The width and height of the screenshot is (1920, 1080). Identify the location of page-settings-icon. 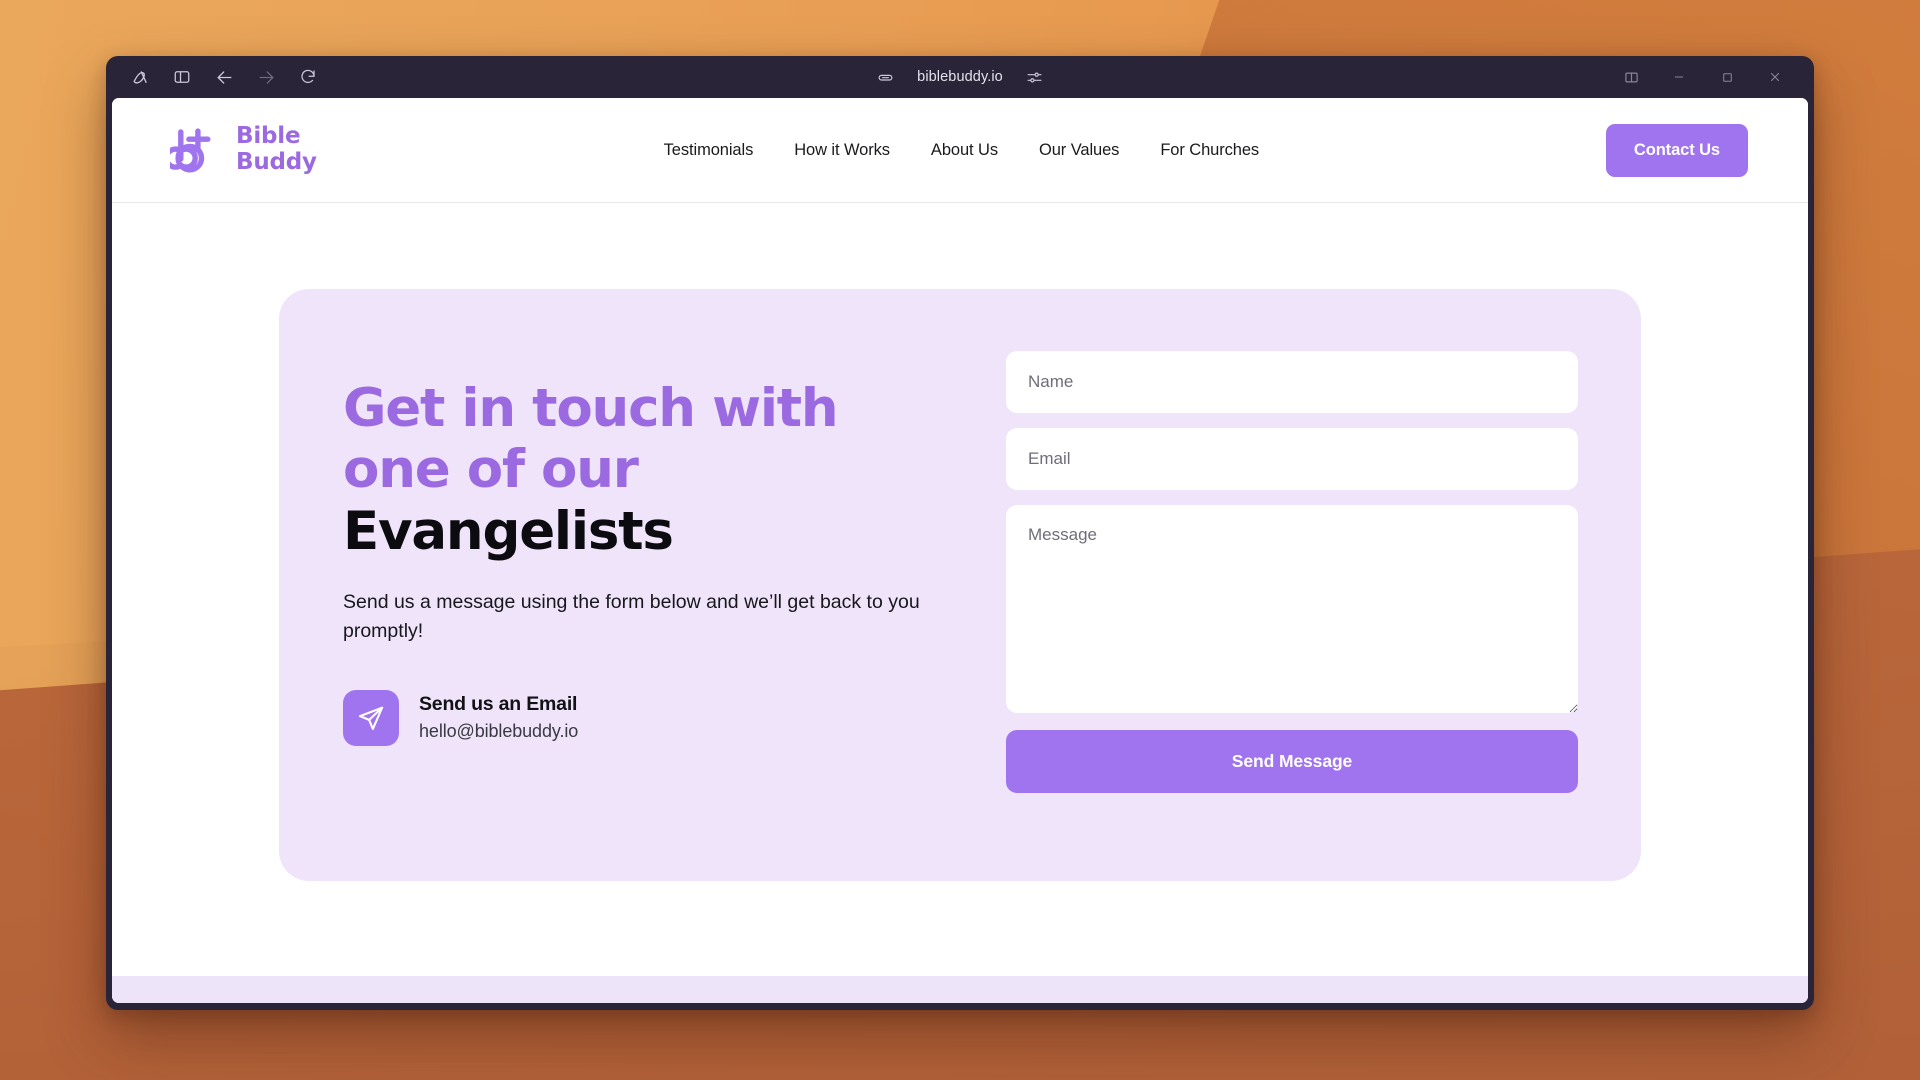
(1035, 77).